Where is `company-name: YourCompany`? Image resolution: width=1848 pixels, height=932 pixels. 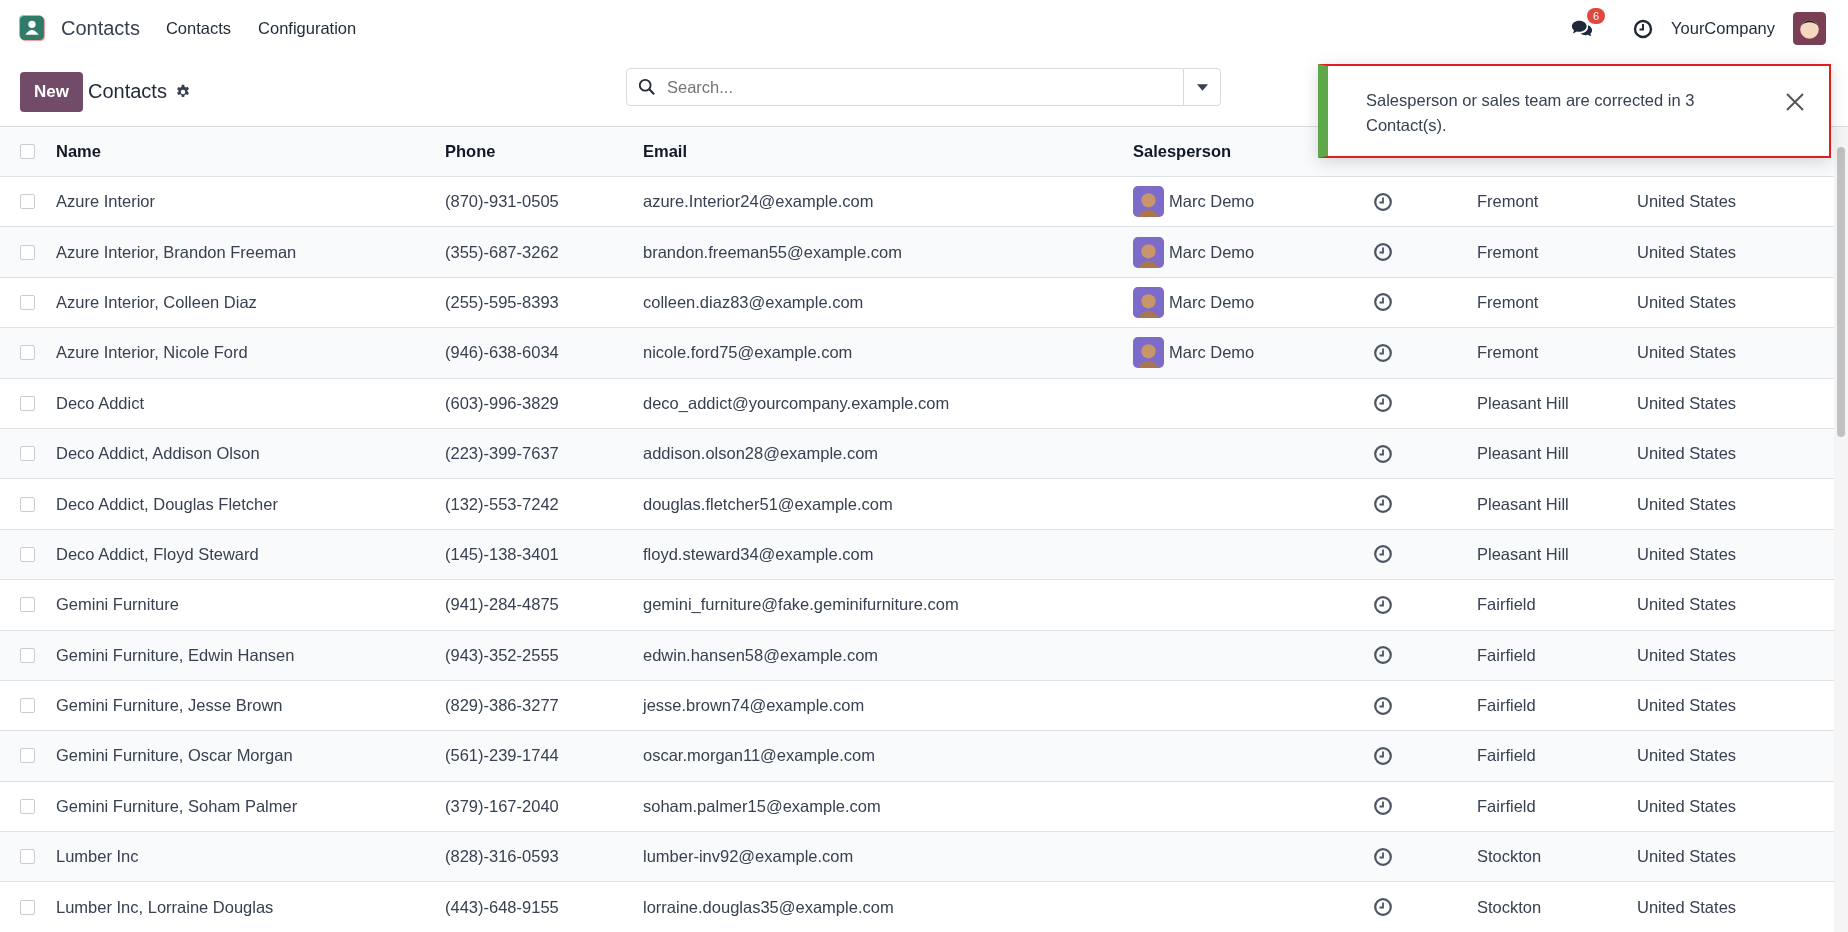
company-name: YourCompany is located at coordinates (1723, 28).